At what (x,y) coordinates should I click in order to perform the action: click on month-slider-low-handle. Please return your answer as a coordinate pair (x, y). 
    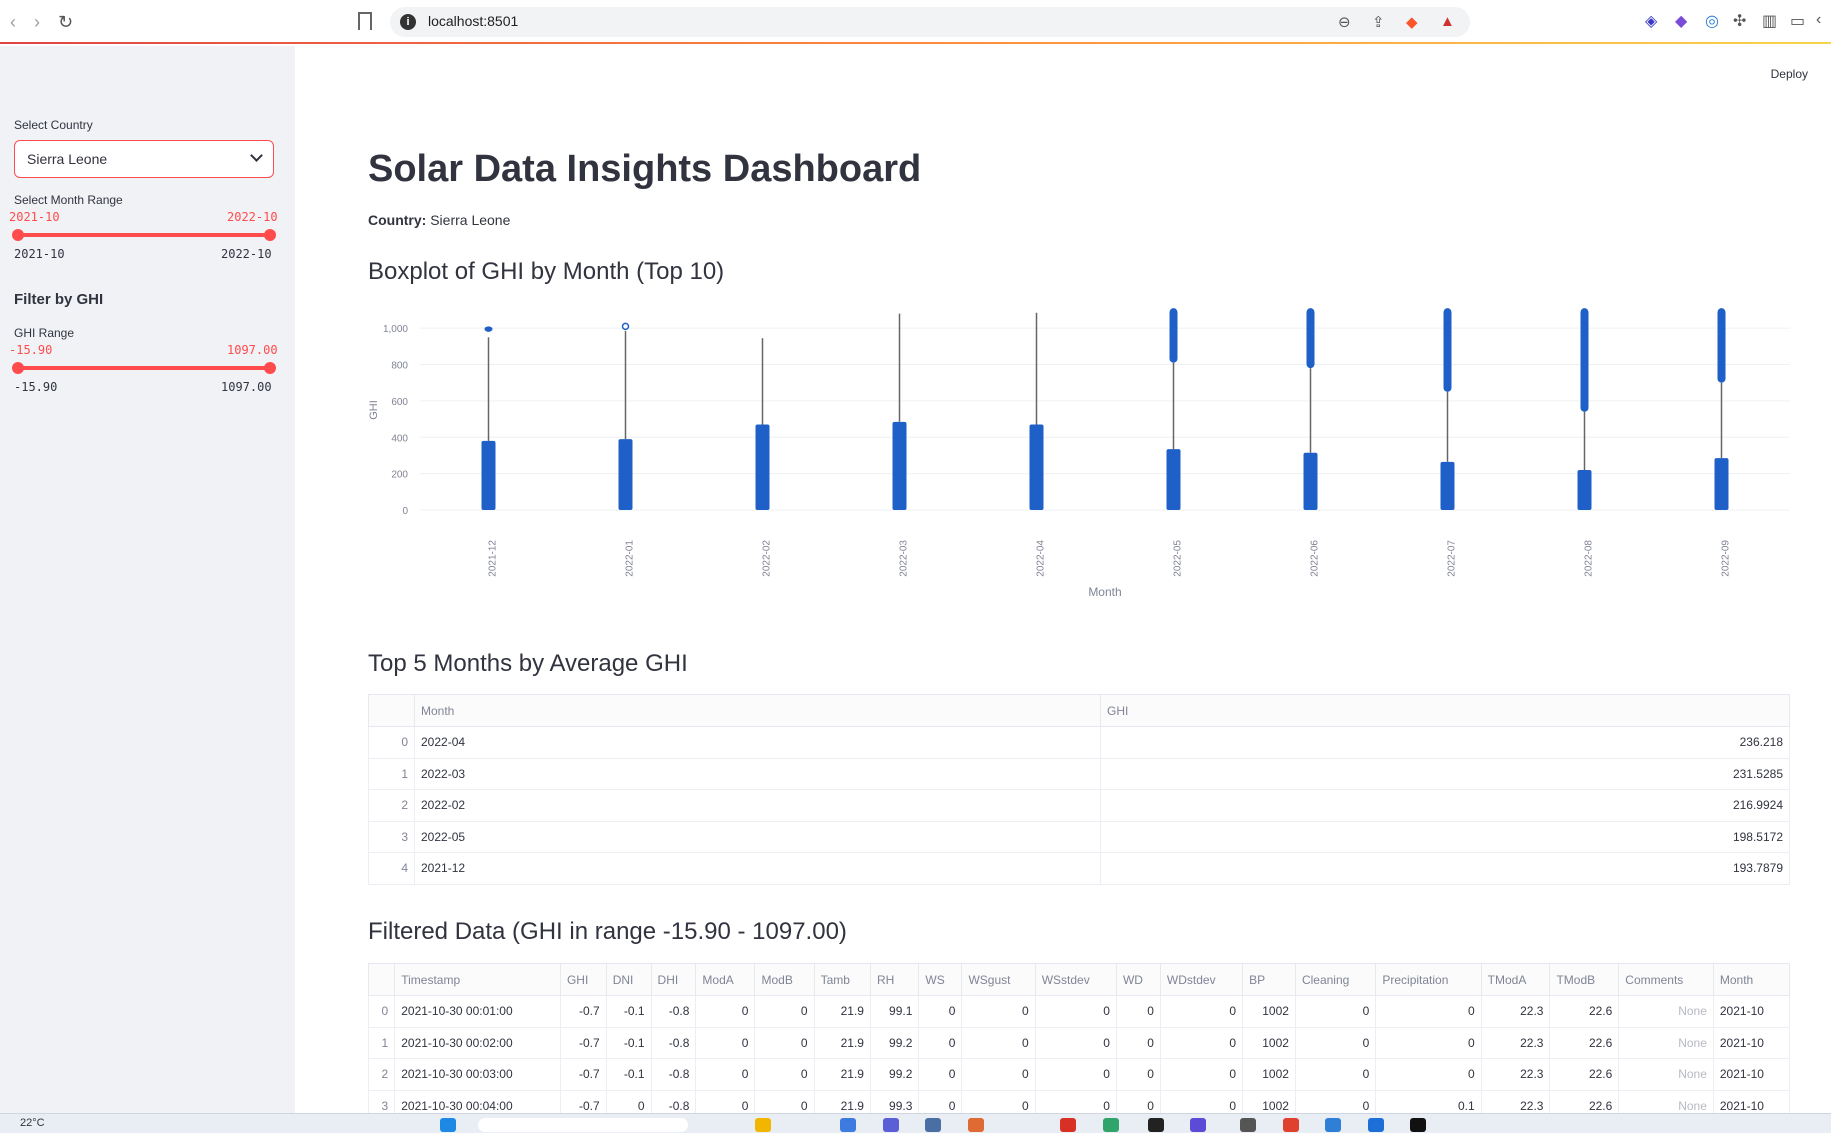
    Looking at the image, I should click on (18, 235).